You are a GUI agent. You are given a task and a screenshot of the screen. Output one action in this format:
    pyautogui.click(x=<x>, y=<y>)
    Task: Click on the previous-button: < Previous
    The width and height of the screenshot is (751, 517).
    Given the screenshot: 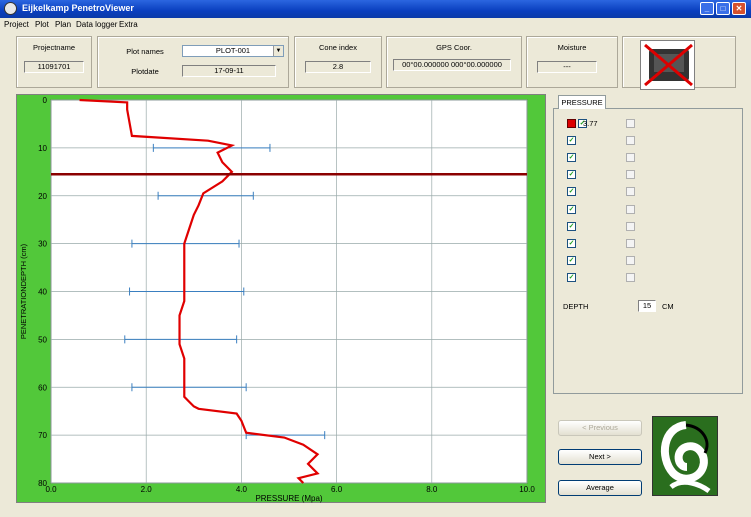 What is the action you would take?
    pyautogui.click(x=600, y=428)
    